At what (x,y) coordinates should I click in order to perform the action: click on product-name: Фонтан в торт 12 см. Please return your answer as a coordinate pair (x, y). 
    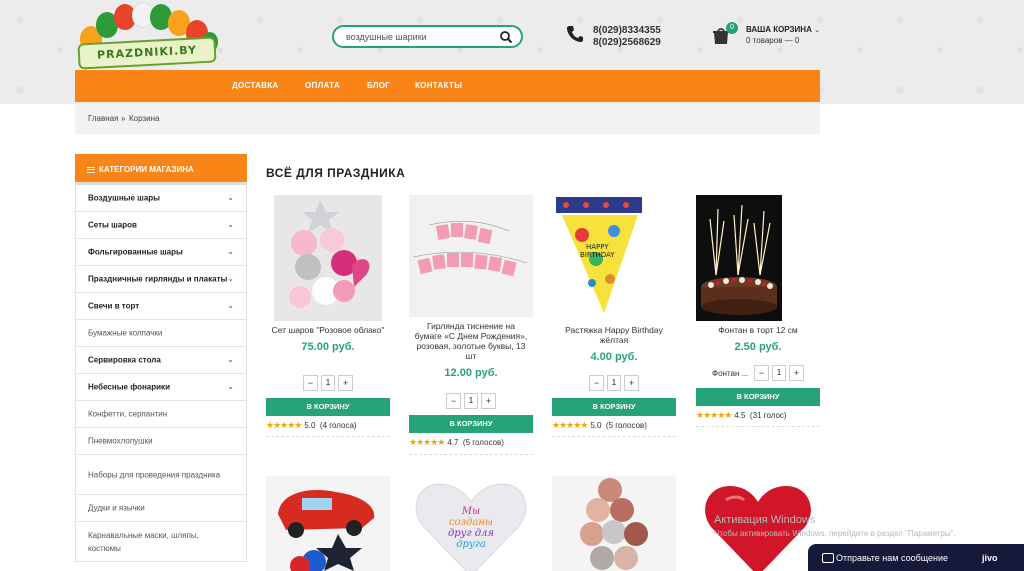
    Looking at the image, I should click on (758, 330).